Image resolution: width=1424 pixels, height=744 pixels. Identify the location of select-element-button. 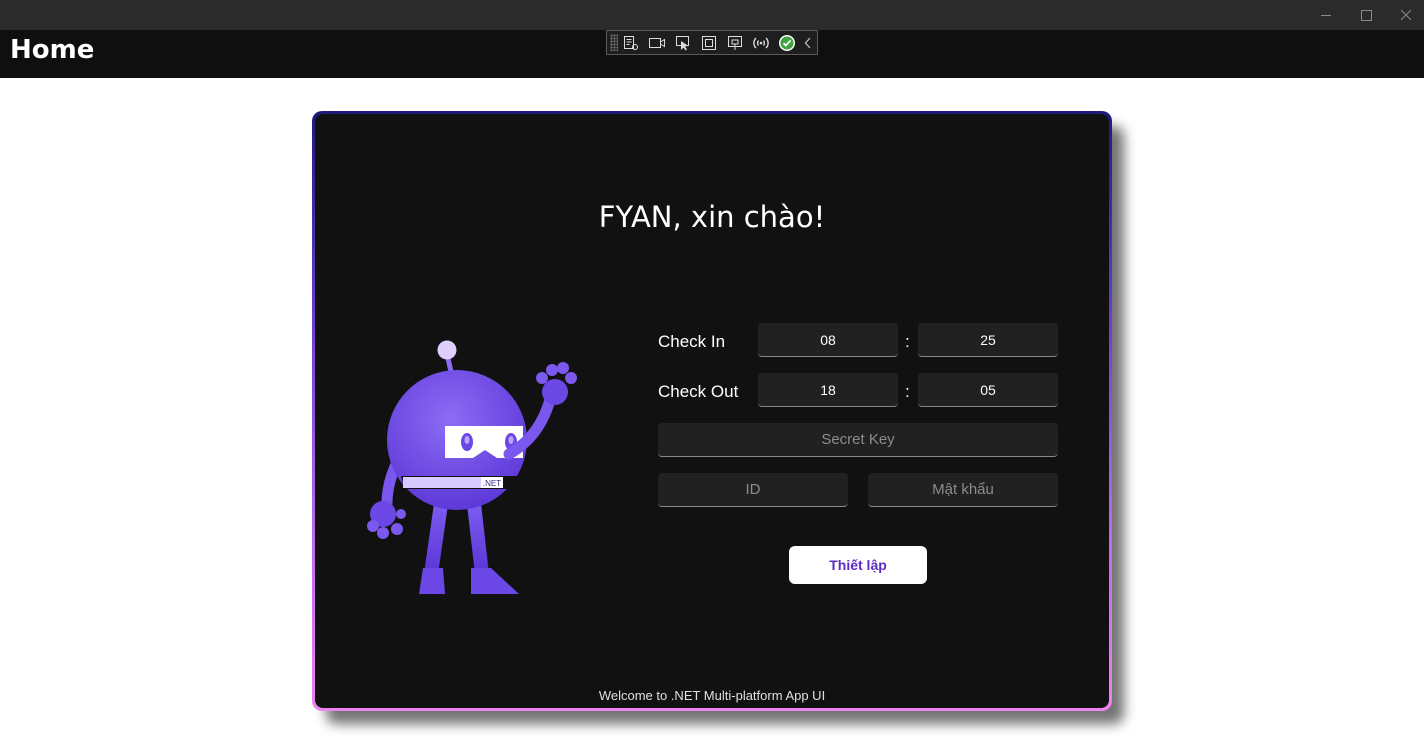
(683, 42).